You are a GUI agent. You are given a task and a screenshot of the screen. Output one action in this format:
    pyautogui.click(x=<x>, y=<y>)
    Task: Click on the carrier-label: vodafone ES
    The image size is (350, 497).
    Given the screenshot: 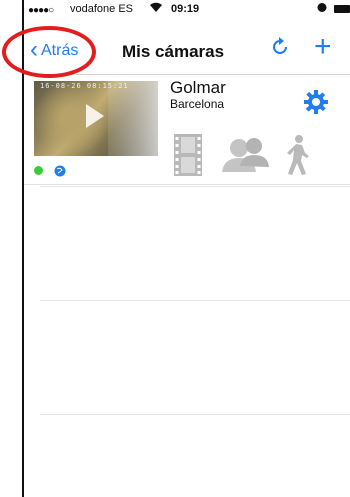 What is the action you would take?
    pyautogui.click(x=101, y=9)
    